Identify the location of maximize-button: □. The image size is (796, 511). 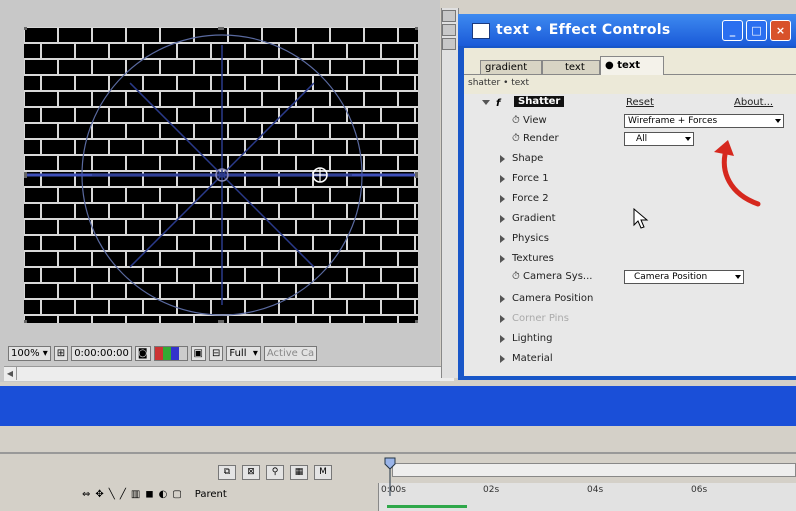
(756, 30).